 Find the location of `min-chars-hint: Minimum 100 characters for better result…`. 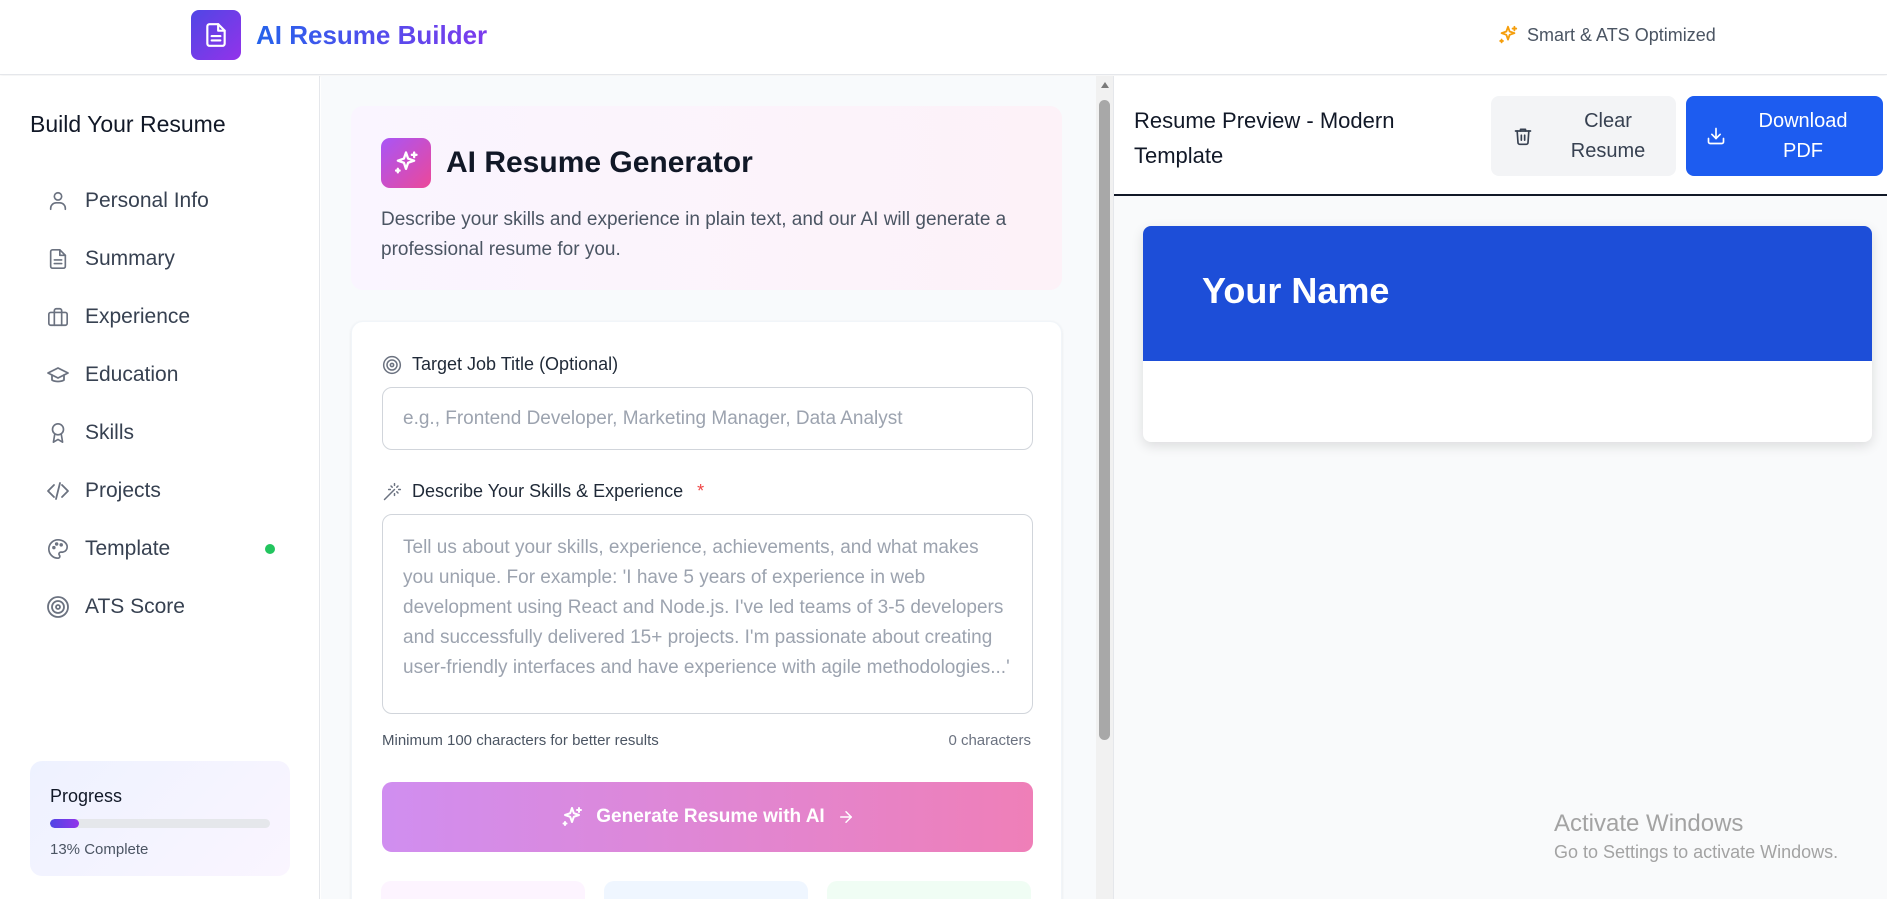

min-chars-hint: Minimum 100 characters for better result… is located at coordinates (520, 740).